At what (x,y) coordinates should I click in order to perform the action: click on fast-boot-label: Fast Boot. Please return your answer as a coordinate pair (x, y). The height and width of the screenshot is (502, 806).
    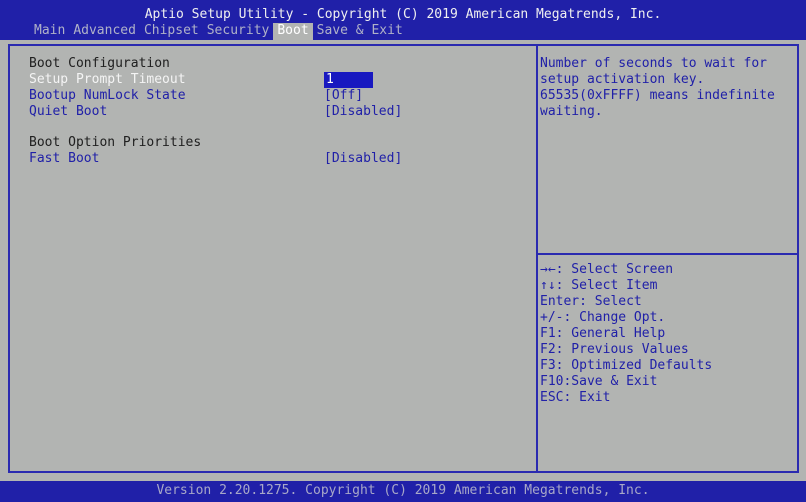
    Looking at the image, I should click on (64, 159).